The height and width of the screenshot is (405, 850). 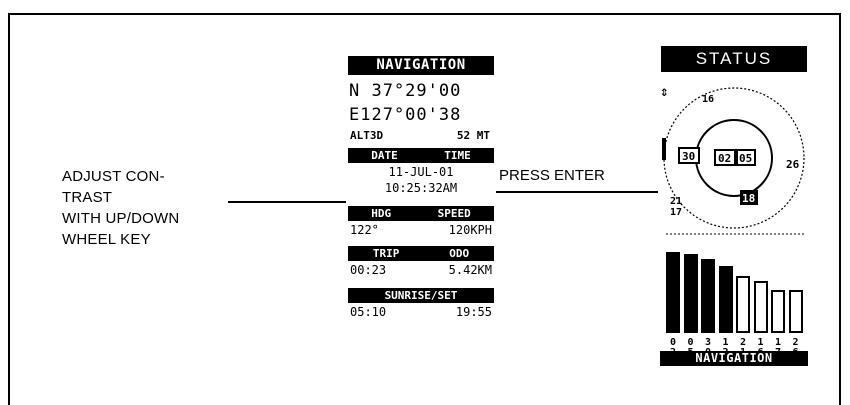 I want to click on callout-line-3: WITH UP/DOWN, so click(x=121, y=218).